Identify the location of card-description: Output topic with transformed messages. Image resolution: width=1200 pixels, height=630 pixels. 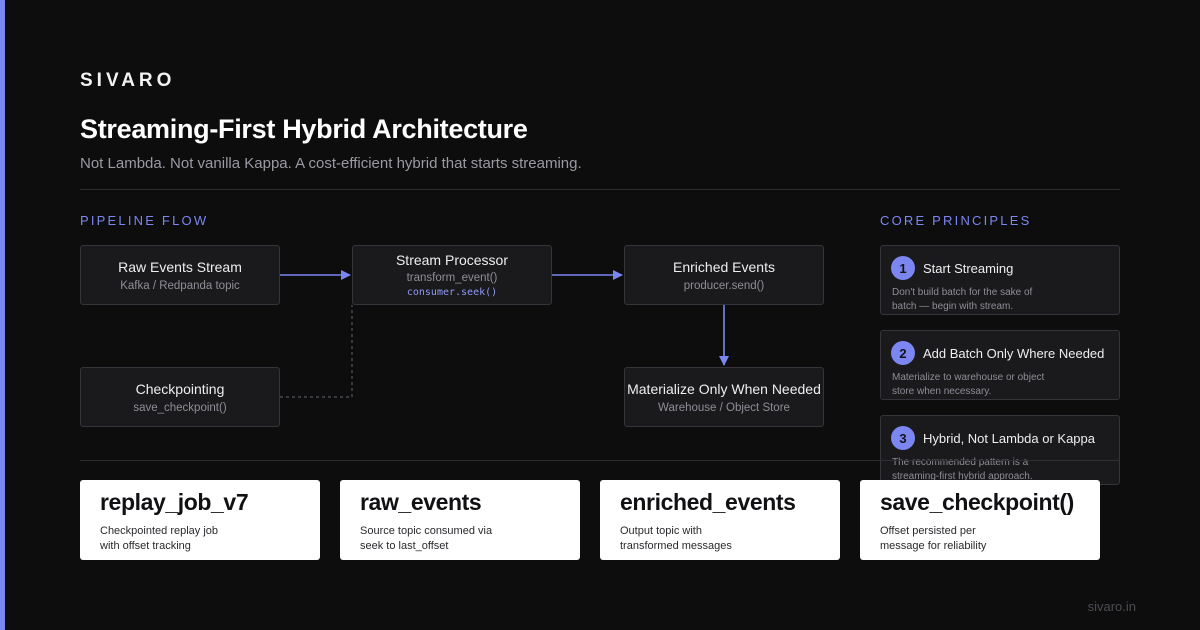
(676, 538).